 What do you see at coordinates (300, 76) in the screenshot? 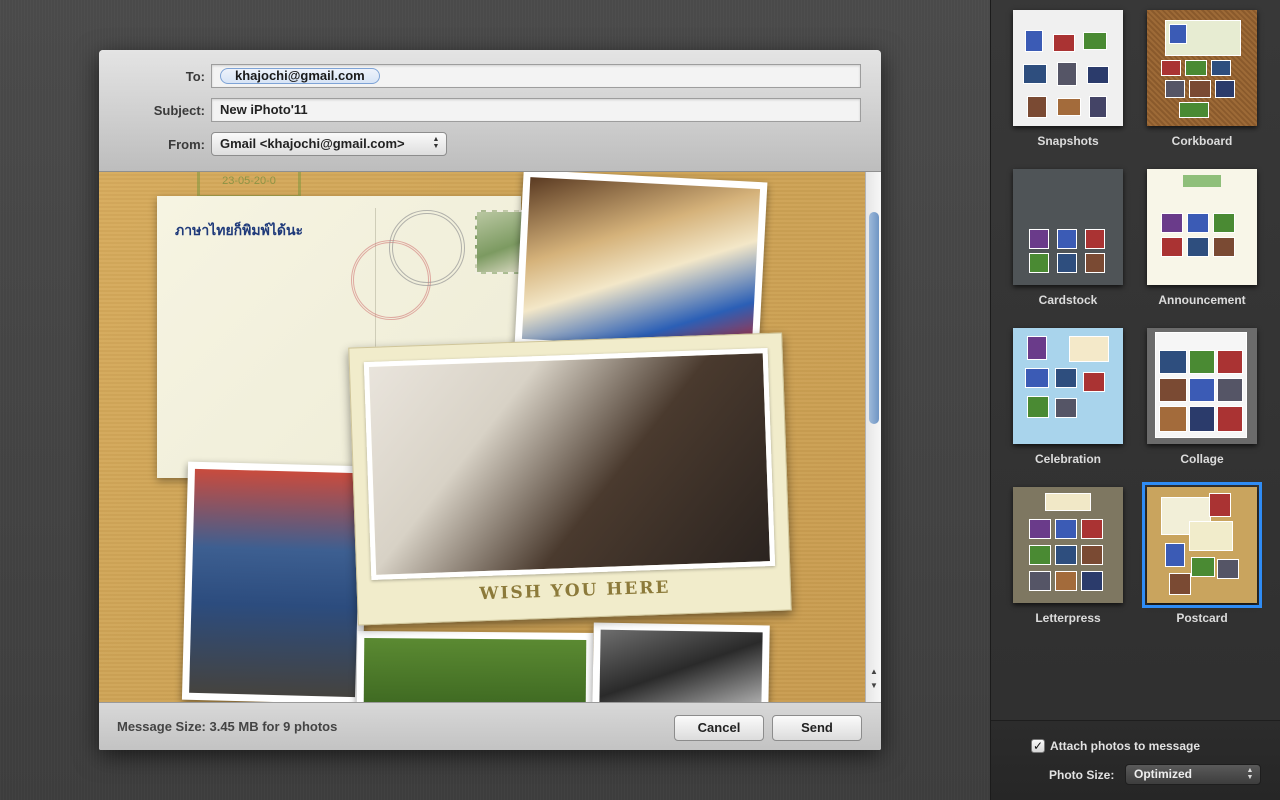
I see `recipient-token: khajochi@gmail.com` at bounding box center [300, 76].